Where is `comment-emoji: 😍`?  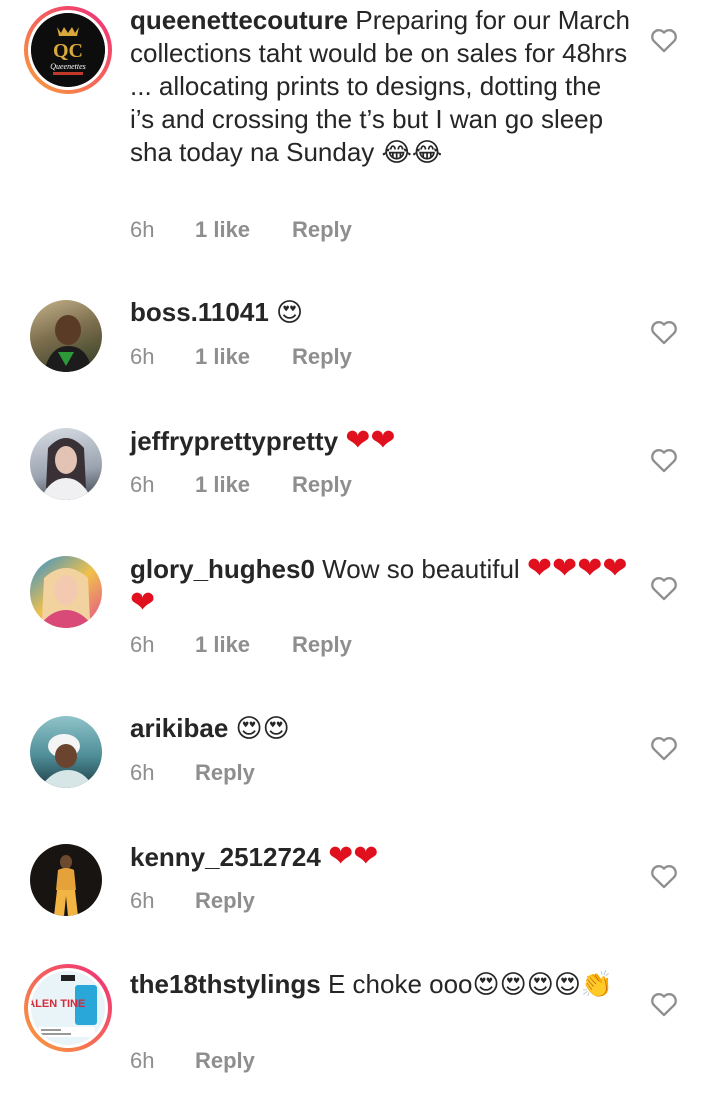
comment-emoji: 😍 is located at coordinates (290, 313).